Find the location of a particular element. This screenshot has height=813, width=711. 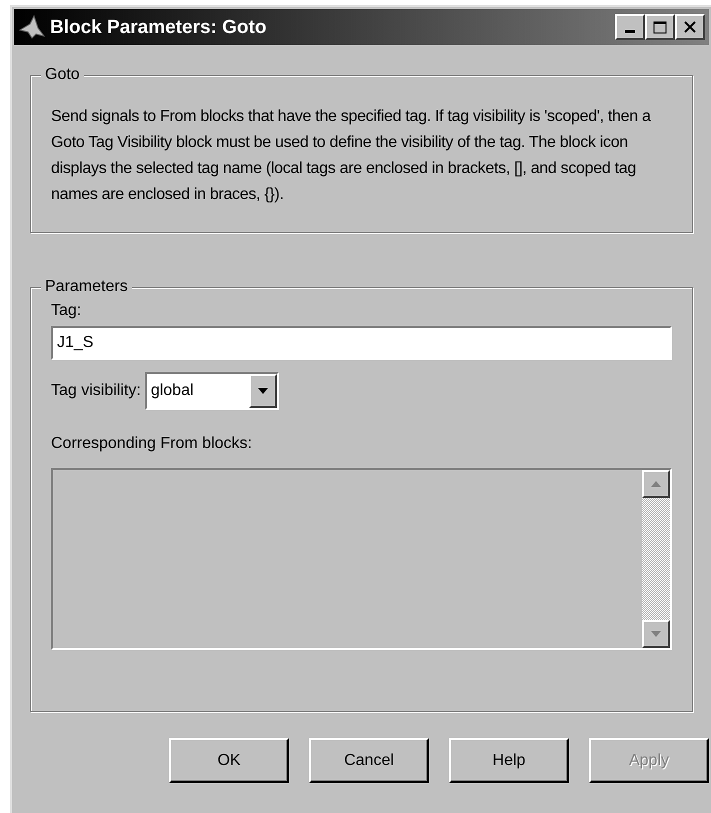

dialog-button: OK is located at coordinates (229, 760).